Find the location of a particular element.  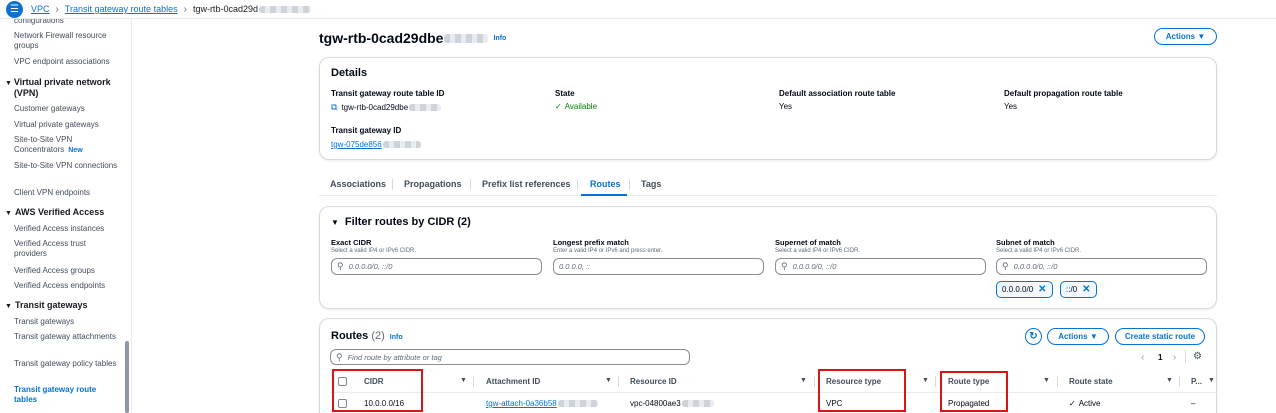

table-header-divider is located at coordinates (773, 392).